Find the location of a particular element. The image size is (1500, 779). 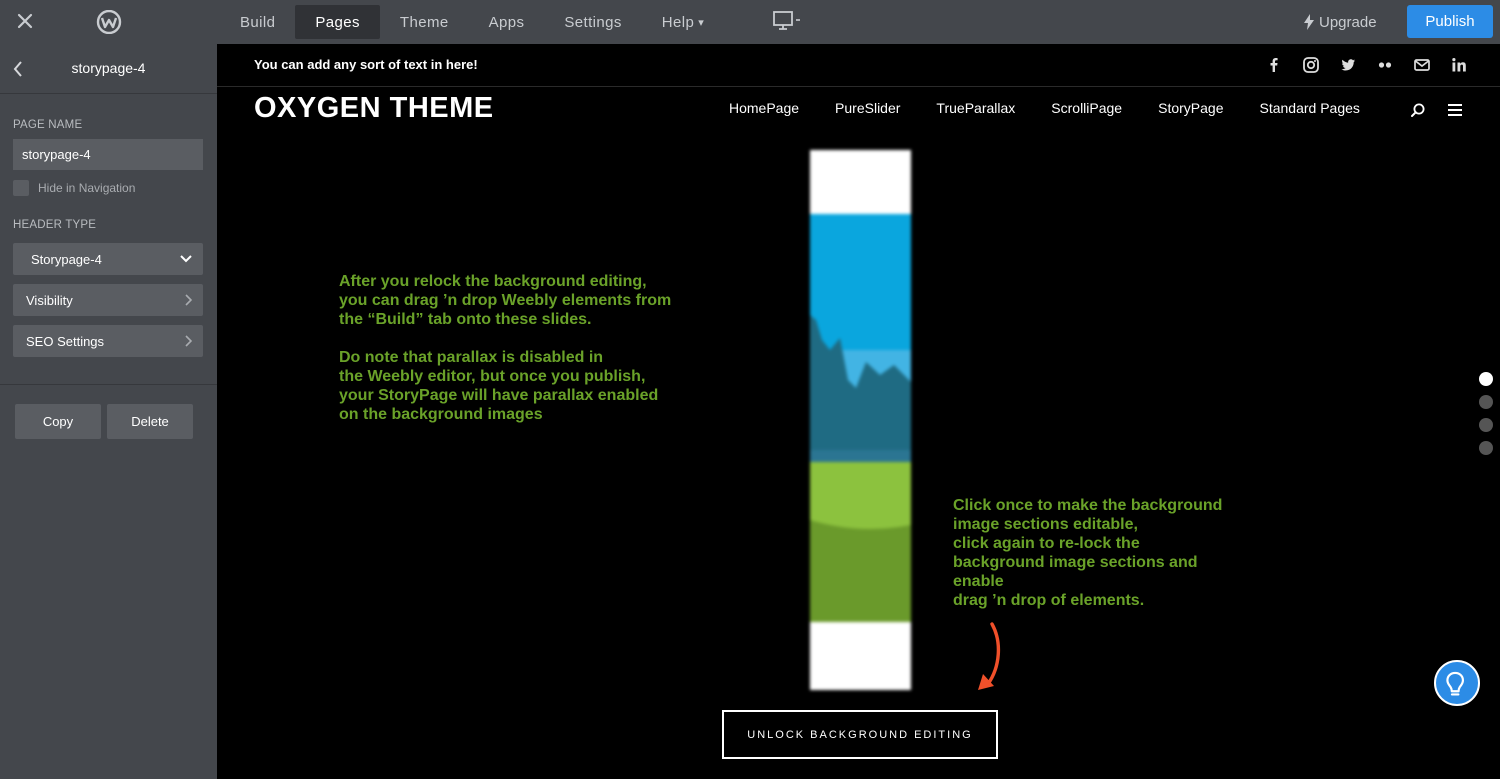

search-icon is located at coordinates (1418, 110).